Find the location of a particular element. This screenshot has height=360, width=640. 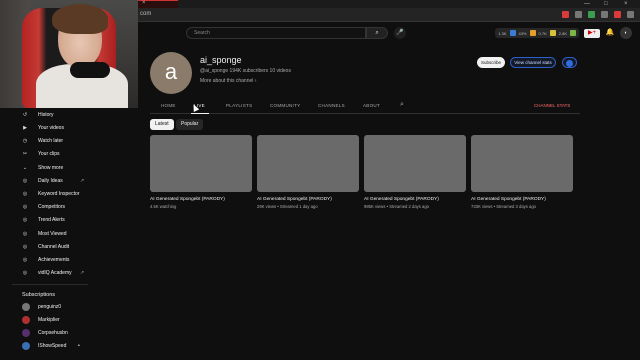

search-icon: ⌕ is located at coordinates (377, 33).